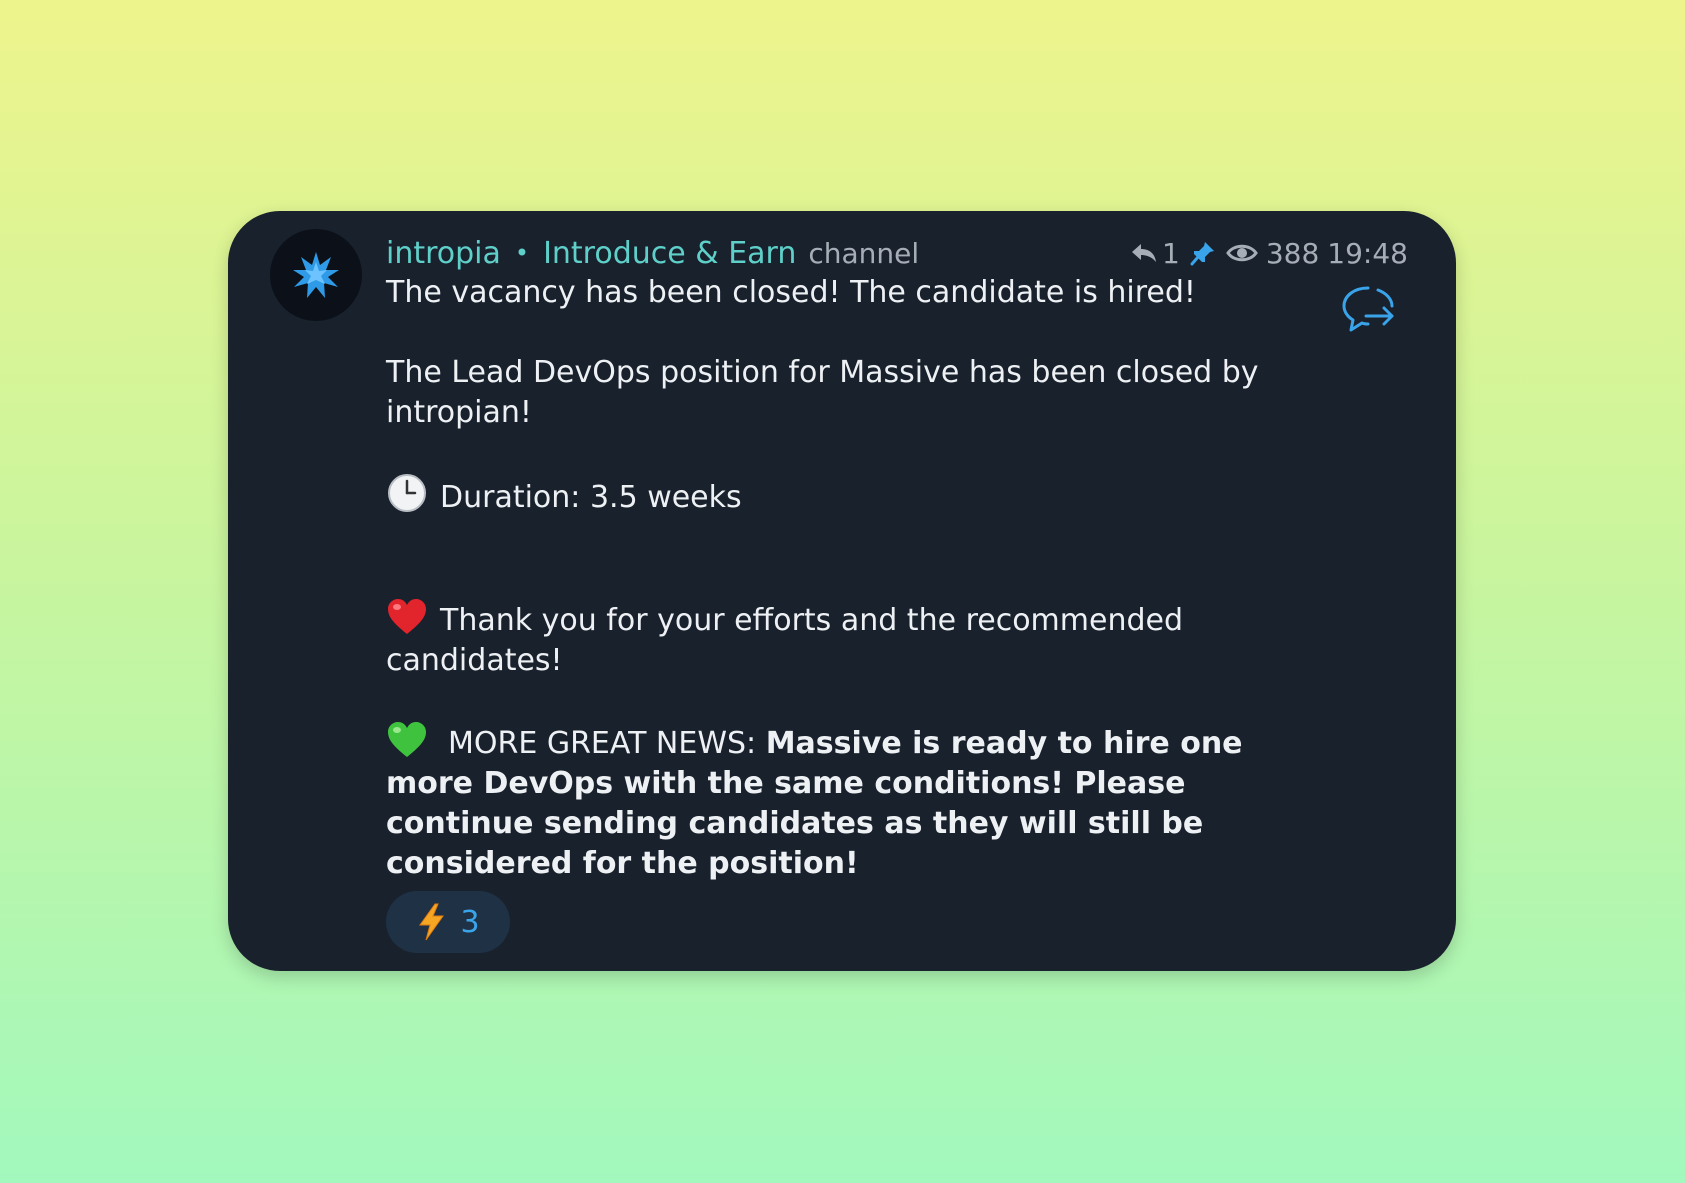 The image size is (1685, 1183). I want to click on duration-line: Duration: 3.5 weeks, so click(826, 495).